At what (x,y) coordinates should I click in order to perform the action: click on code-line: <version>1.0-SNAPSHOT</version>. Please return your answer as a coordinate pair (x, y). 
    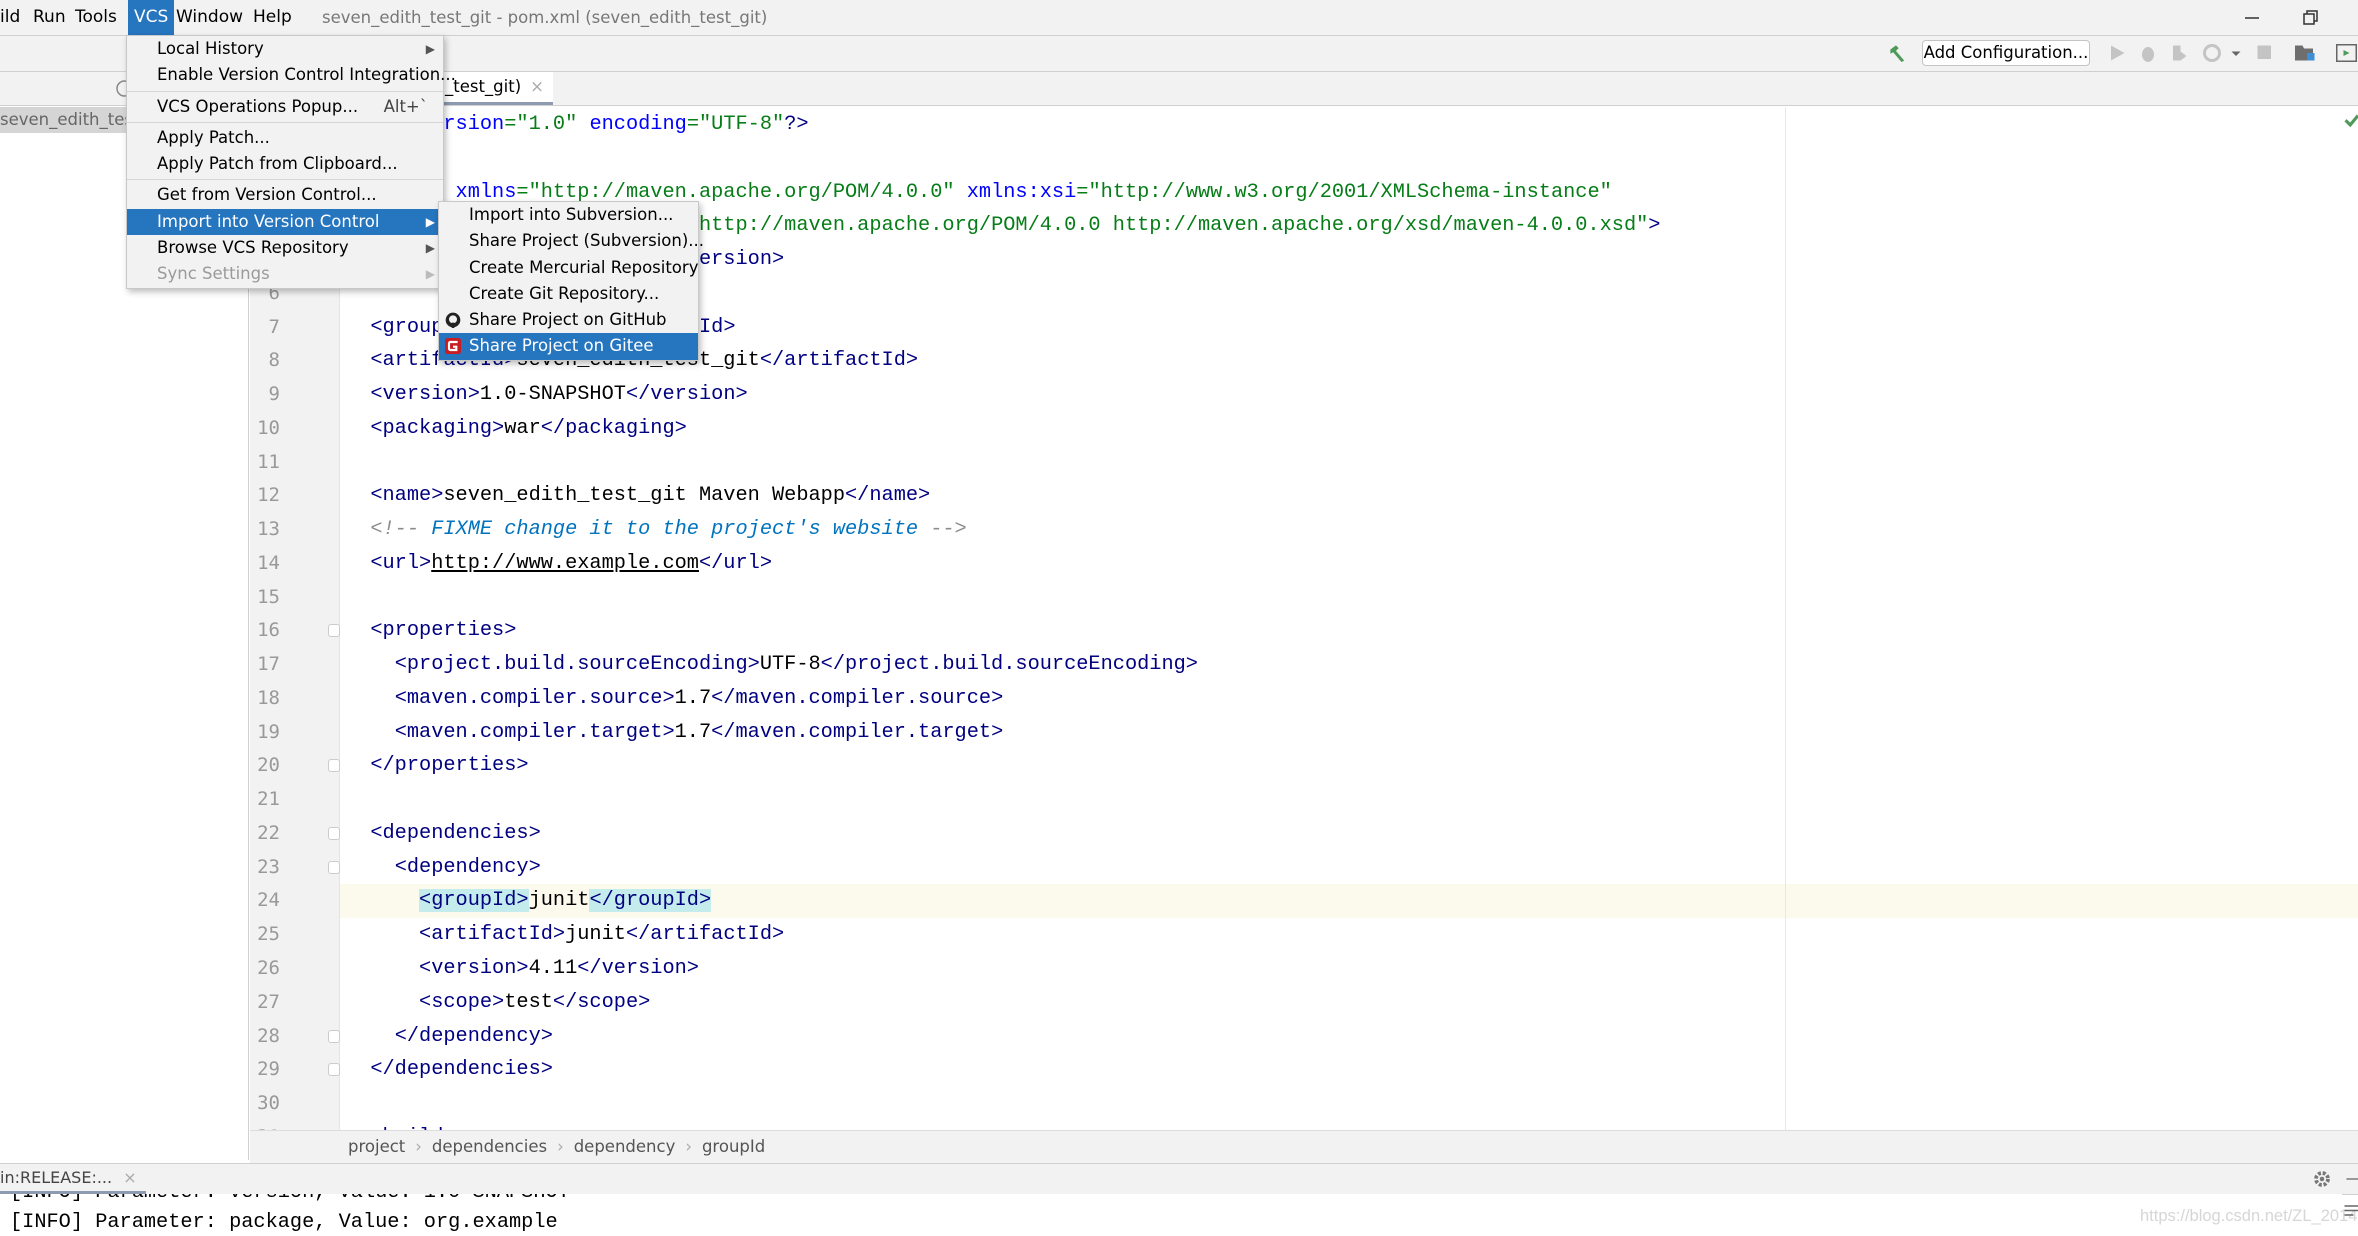
    Looking at the image, I should click on (546, 394).